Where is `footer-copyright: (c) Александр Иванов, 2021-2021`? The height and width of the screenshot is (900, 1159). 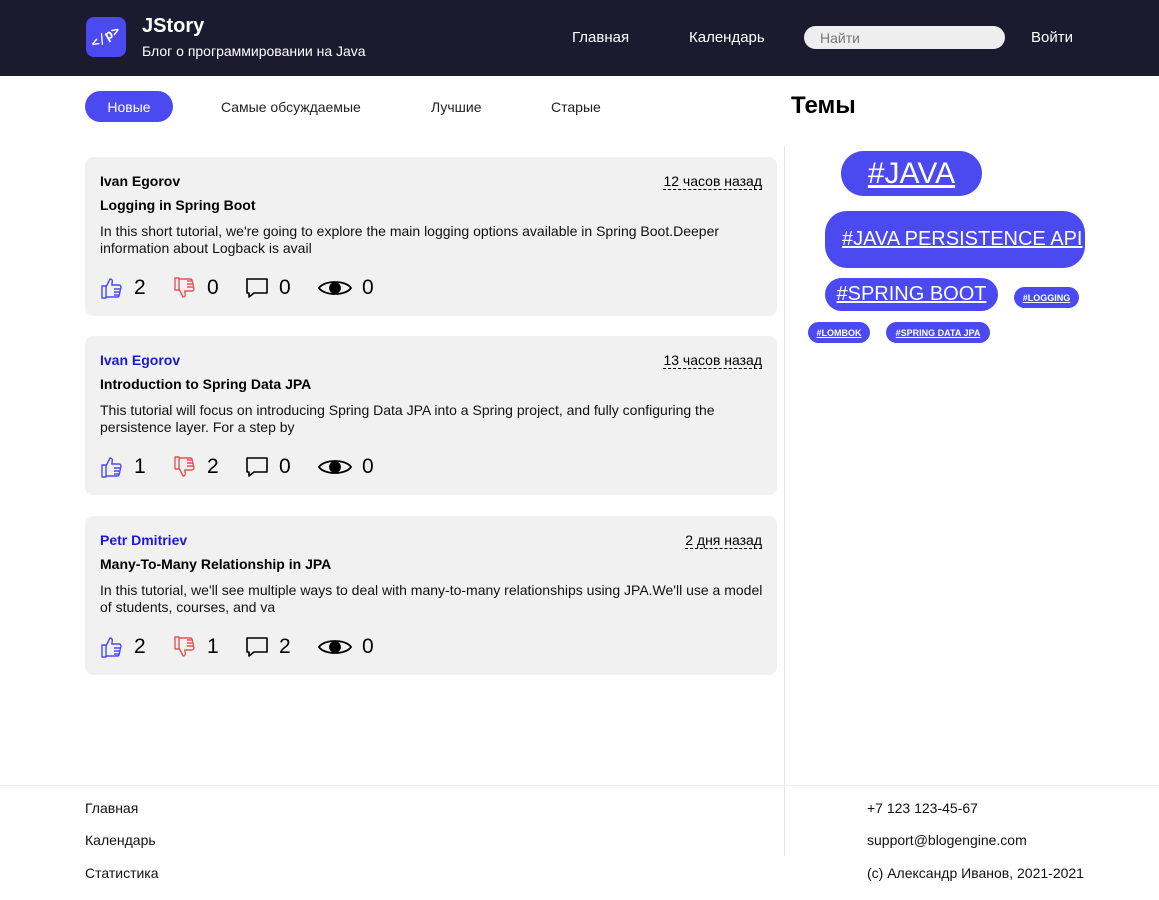 footer-copyright: (c) Александр Иванов, 2021-2021 is located at coordinates (975, 873).